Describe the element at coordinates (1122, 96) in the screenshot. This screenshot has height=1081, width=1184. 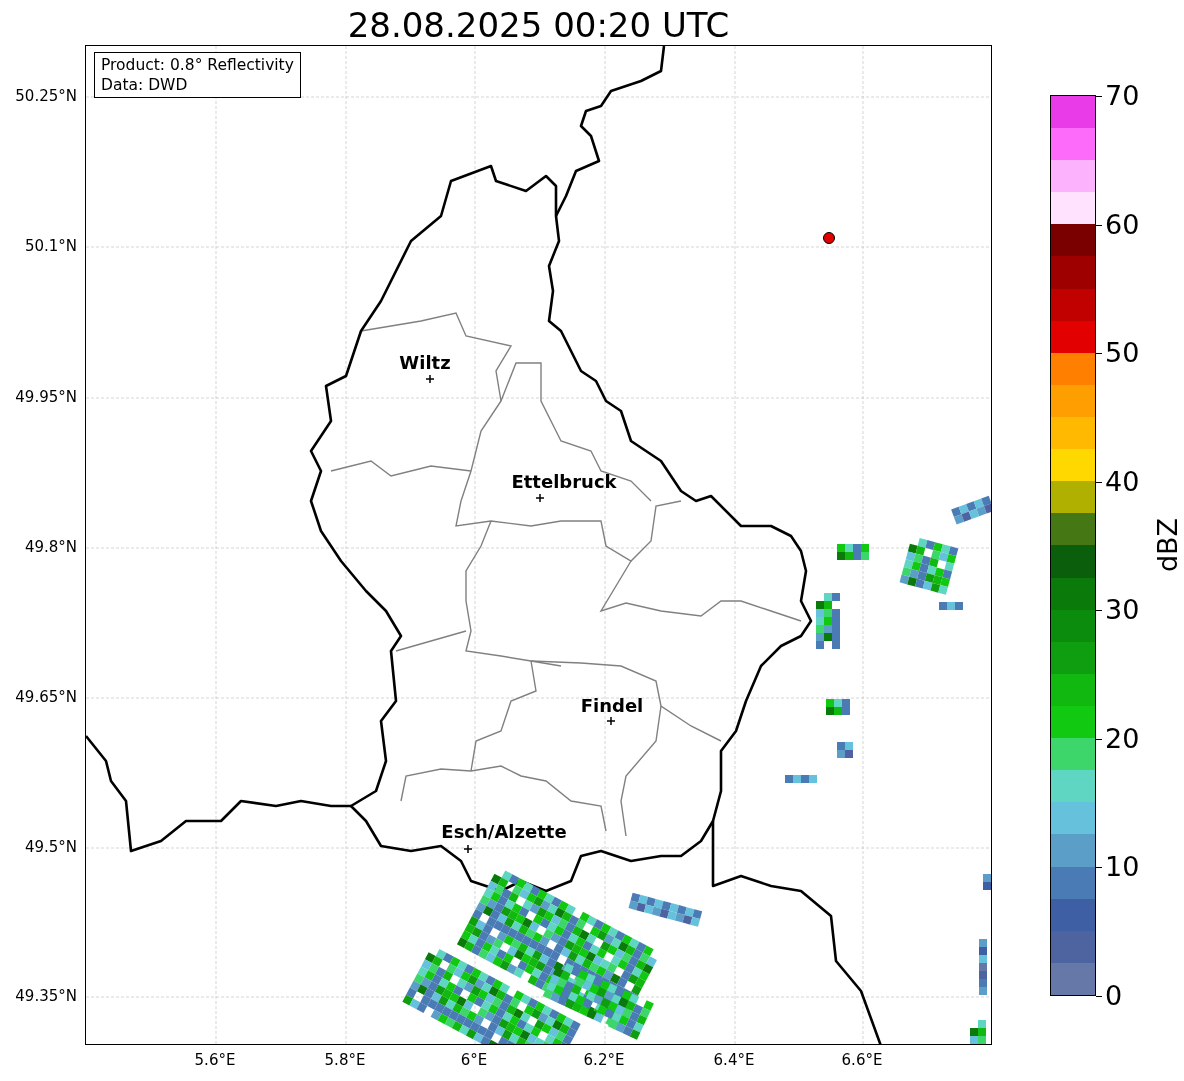
I see `colorbar-tick-label: 70` at that location.